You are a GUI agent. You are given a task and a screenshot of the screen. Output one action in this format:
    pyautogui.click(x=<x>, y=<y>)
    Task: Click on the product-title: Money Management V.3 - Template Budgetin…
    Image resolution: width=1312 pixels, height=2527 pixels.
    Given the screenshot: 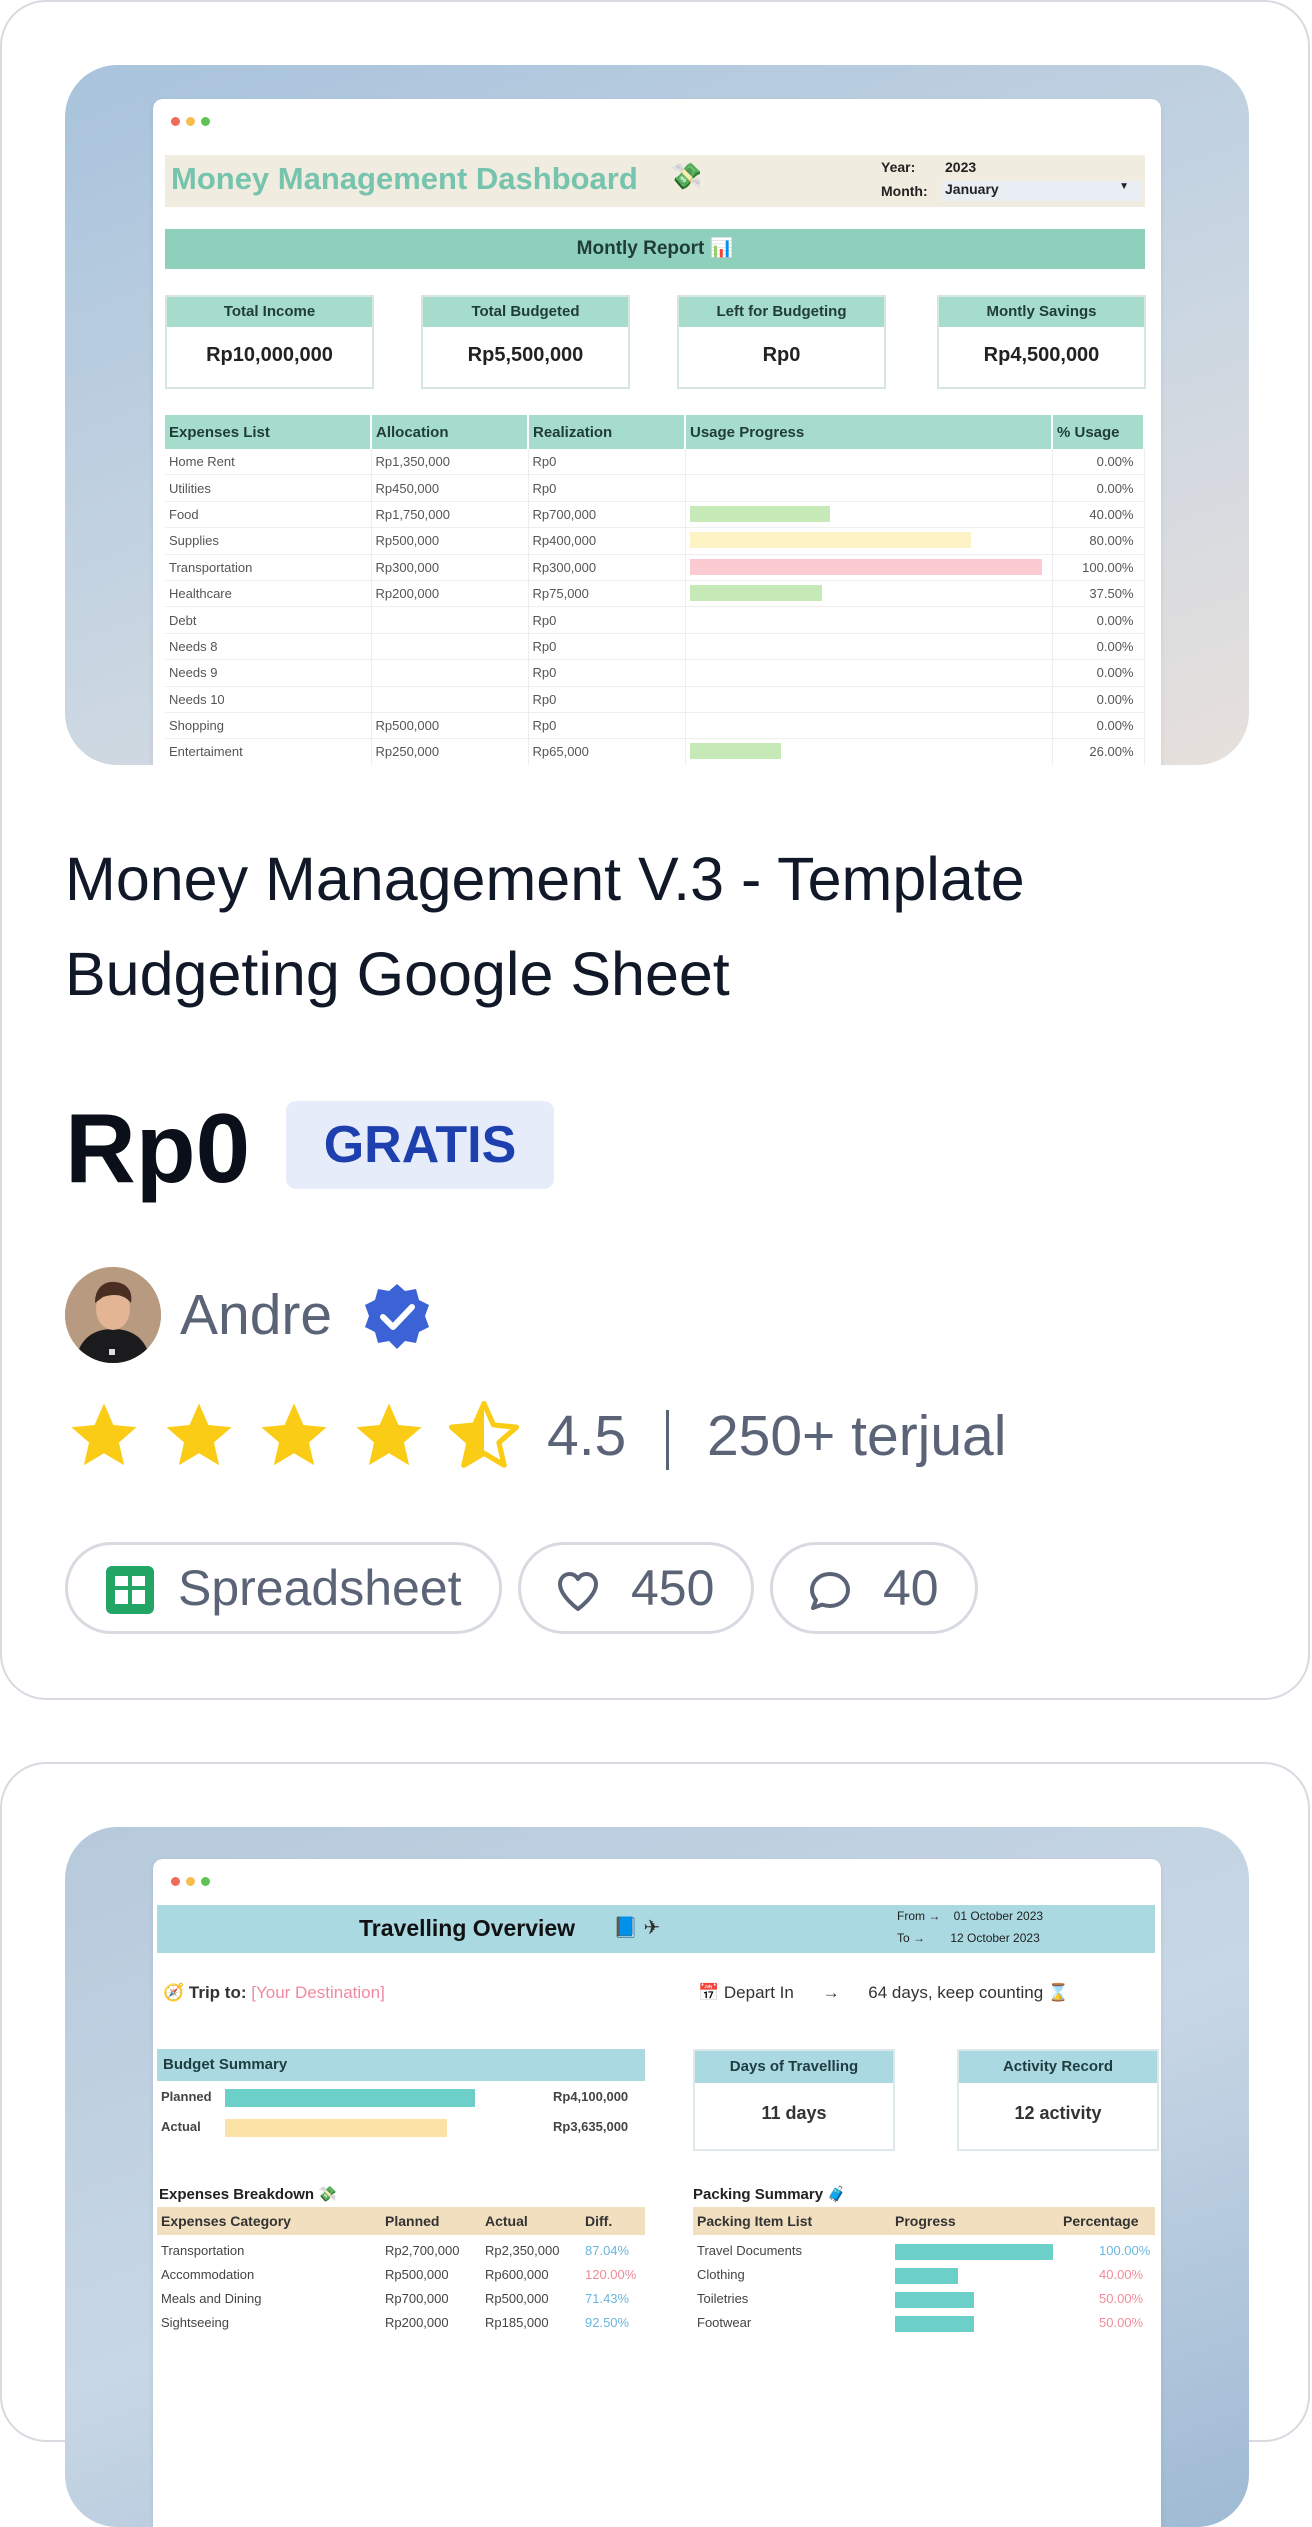 What is the action you would take?
    pyautogui.click(x=650, y=927)
    